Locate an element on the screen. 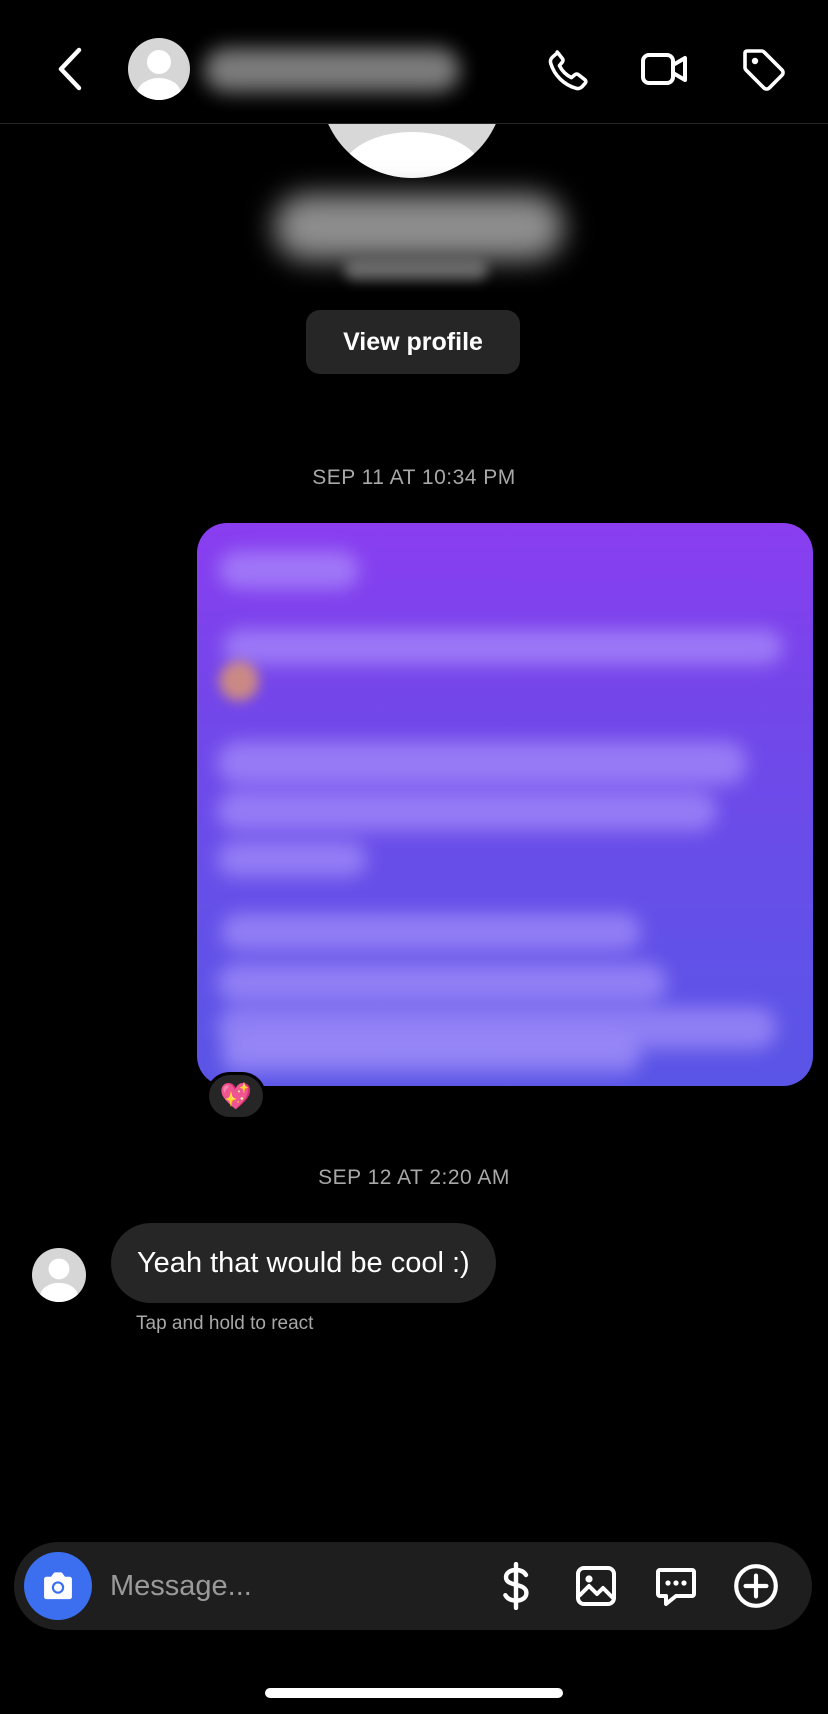  camera-icon is located at coordinates (58, 1586).